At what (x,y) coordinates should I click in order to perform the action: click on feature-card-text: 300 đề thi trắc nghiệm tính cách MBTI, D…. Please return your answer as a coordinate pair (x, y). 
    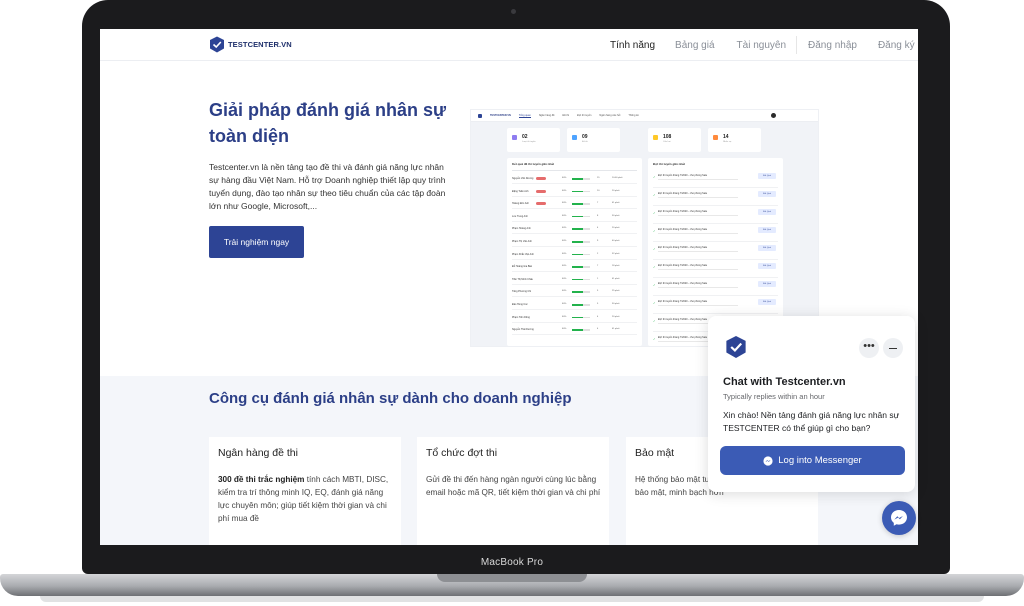
    Looking at the image, I should click on (306, 499).